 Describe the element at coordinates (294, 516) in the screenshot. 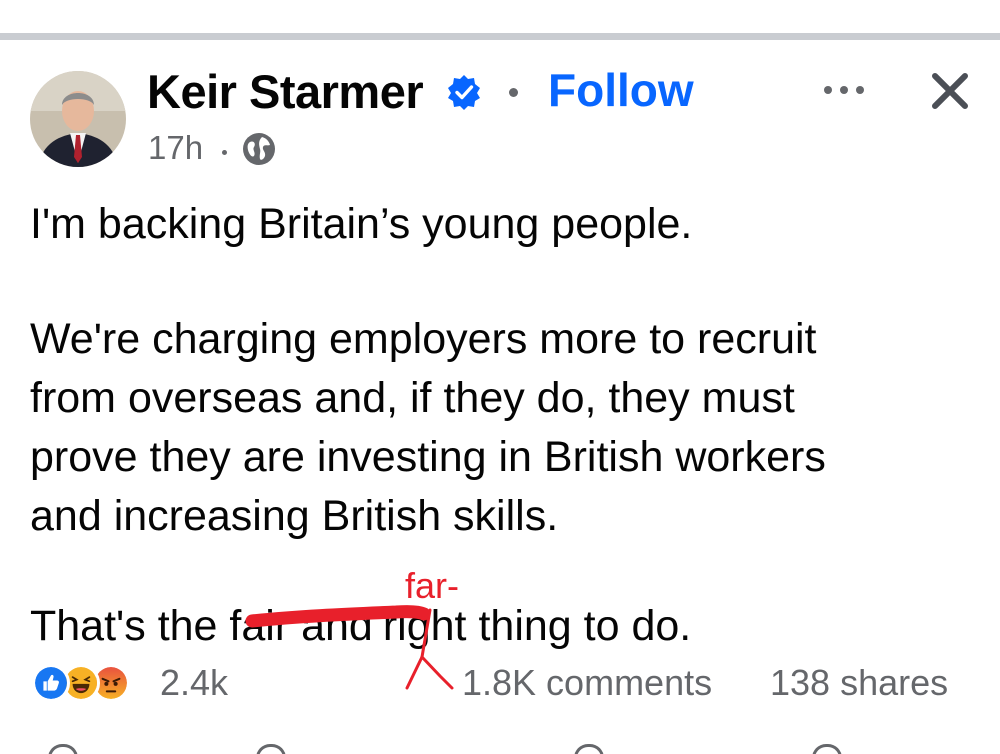

I see `post-text-line: and increasing British skills.` at that location.